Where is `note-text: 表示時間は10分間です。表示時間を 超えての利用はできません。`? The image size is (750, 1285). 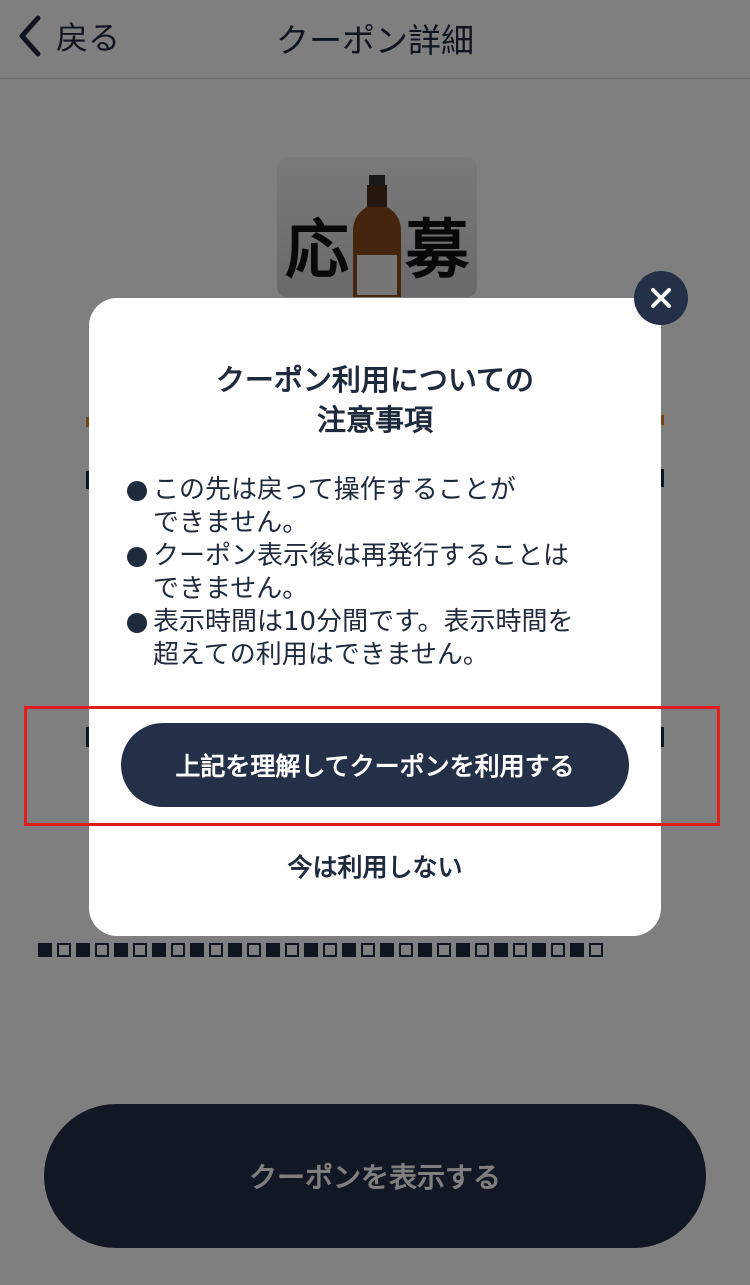 note-text: 表示時間は10分間です。表示時間を 超えての利用はできません。 is located at coordinates (363, 638).